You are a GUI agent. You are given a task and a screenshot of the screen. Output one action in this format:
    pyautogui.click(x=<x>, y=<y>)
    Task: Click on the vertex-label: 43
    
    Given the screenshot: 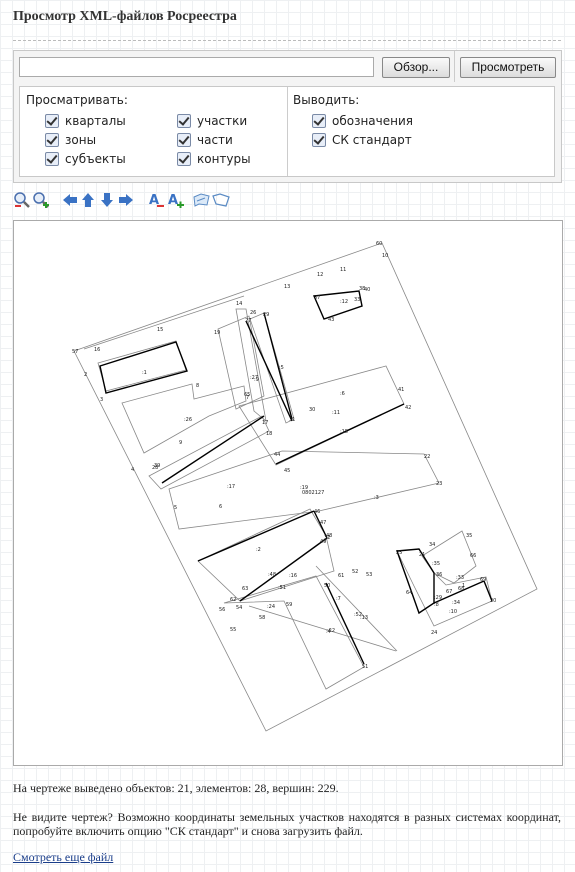 What is the action you would take?
    pyautogui.click(x=331, y=320)
    